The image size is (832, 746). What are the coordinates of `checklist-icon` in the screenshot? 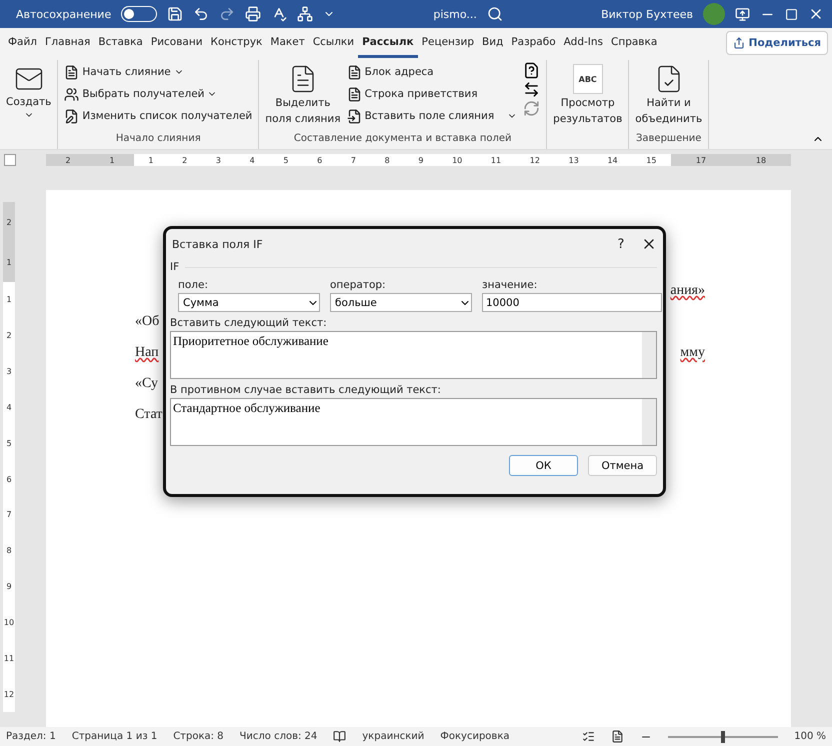 It's located at (589, 736).